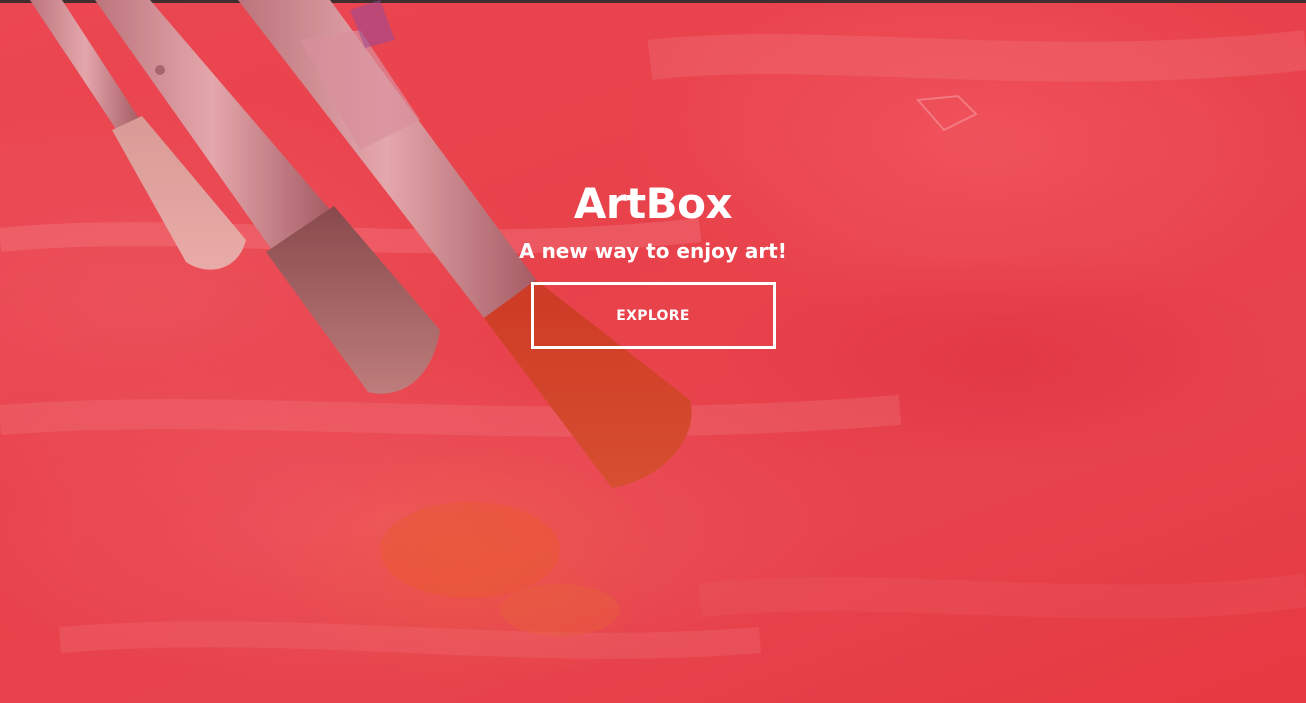  What do you see at coordinates (653, 251) in the screenshot?
I see `tagline: A new way to enjoy art!` at bounding box center [653, 251].